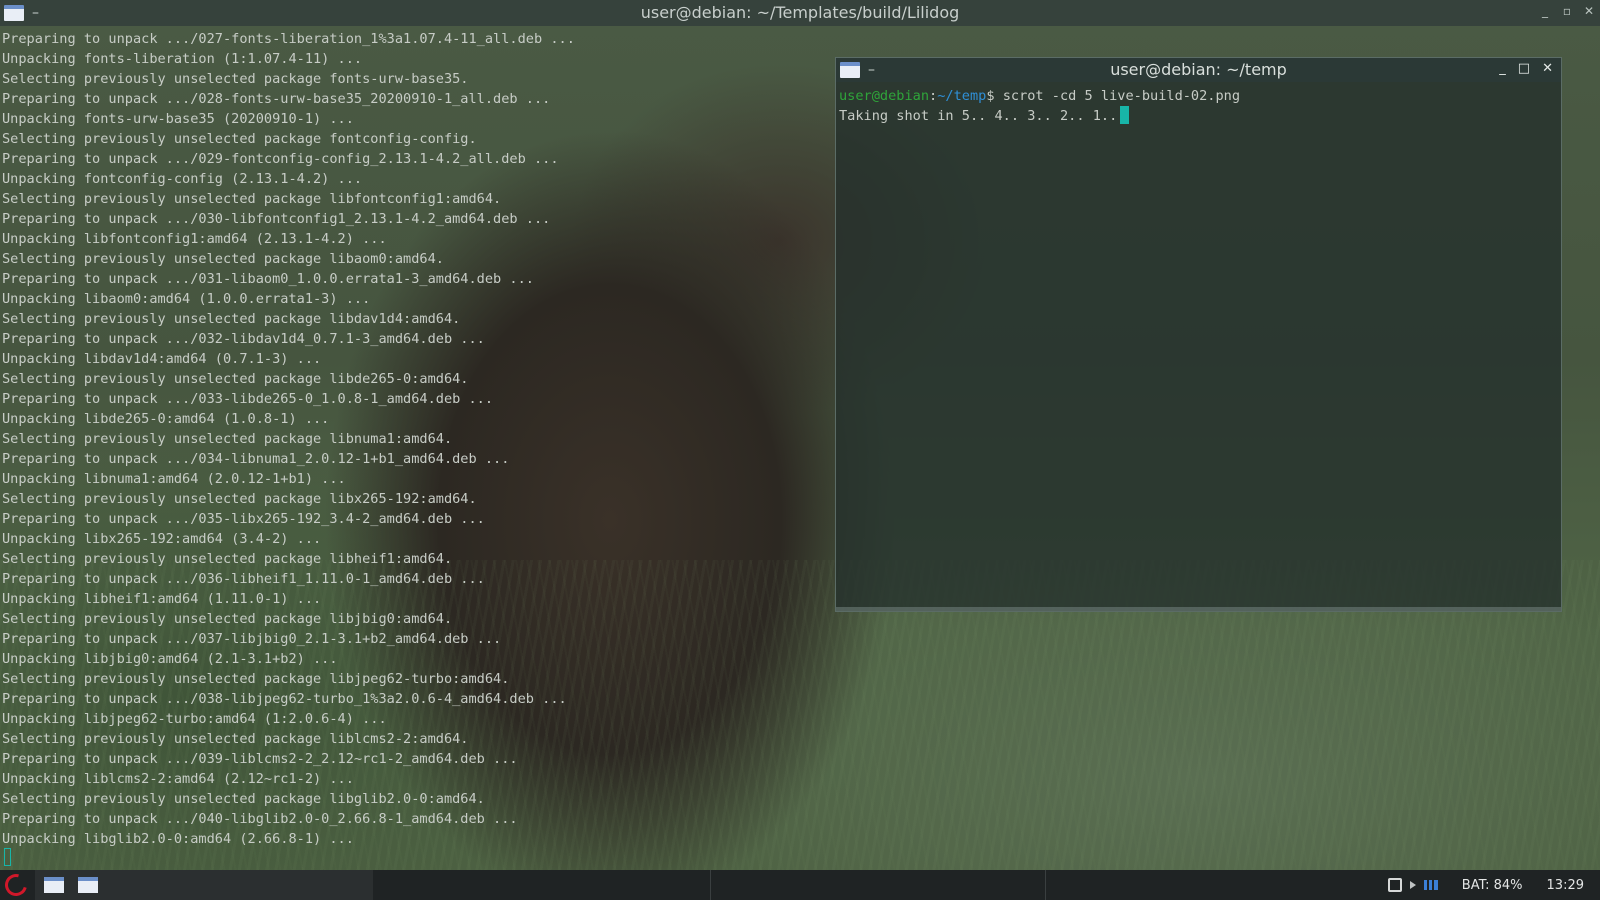  Describe the element at coordinates (1117, 96) in the screenshot. I see `command-text: scrot -cd 5 live-build-02.png` at that location.